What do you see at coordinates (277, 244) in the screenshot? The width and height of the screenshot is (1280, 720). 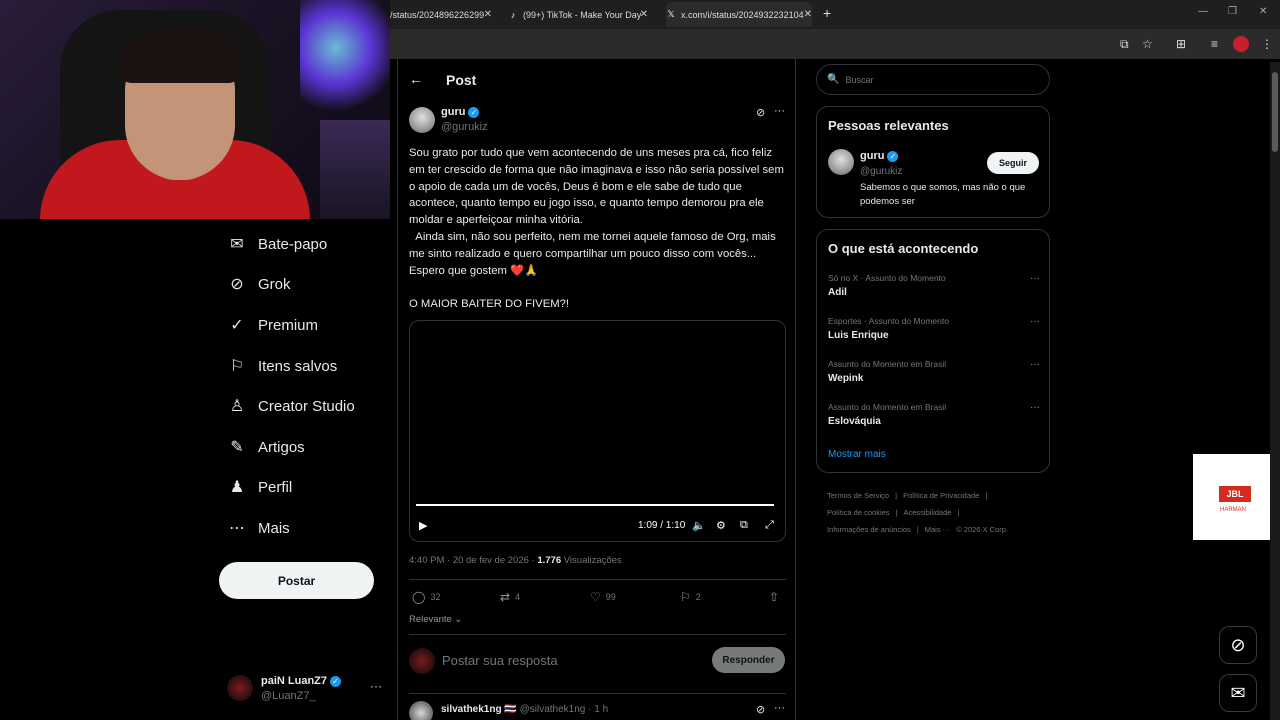 I see `nav-item-chat: ✉ Bate-papo` at bounding box center [277, 244].